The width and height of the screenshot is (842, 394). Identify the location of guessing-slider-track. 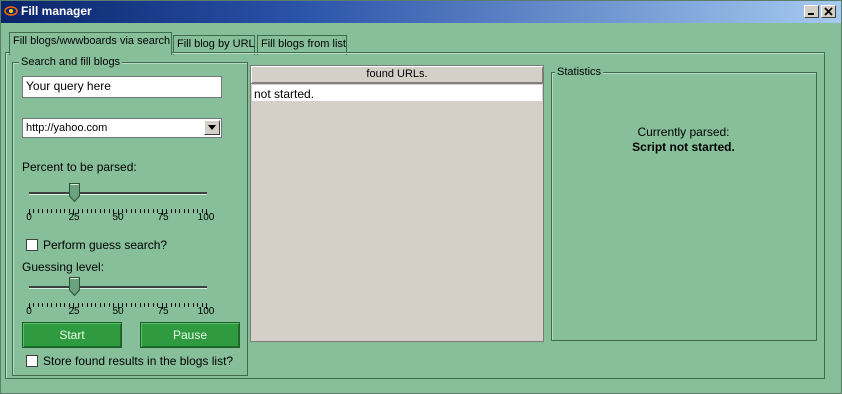
(118, 287).